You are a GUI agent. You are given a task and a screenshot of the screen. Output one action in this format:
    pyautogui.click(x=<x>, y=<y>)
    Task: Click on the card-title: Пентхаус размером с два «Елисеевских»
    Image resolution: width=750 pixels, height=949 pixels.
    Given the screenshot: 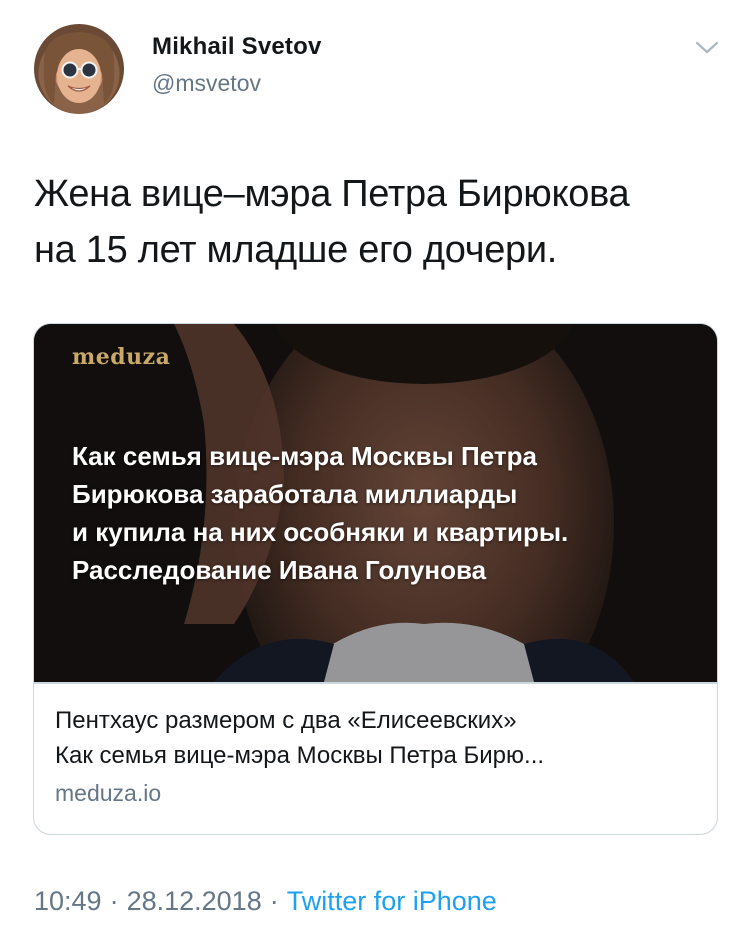 What is the action you would take?
    pyautogui.click(x=377, y=721)
    